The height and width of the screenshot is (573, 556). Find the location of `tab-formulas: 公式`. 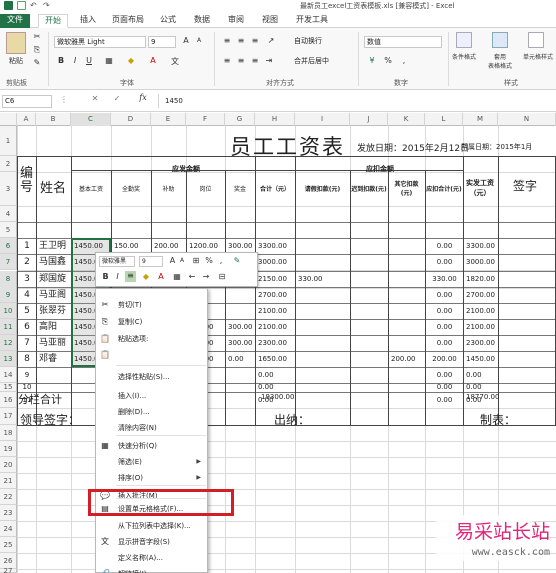

tab-formulas: 公式 is located at coordinates (168, 21).